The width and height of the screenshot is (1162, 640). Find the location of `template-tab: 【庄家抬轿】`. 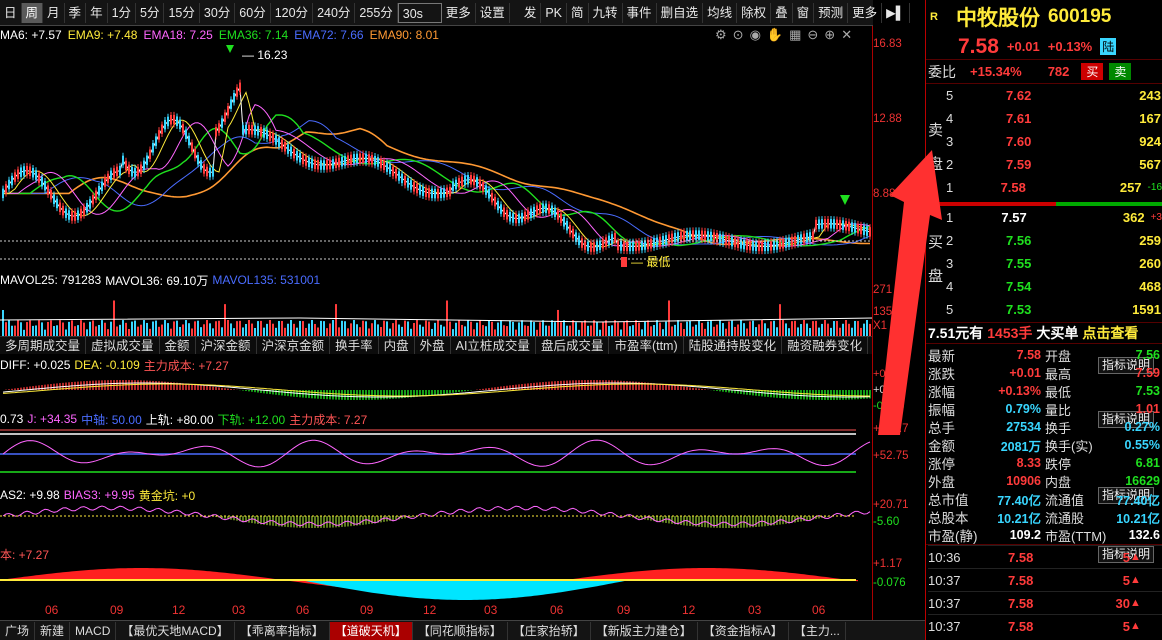

template-tab: 【庄家抬轿】 is located at coordinates (549, 630).